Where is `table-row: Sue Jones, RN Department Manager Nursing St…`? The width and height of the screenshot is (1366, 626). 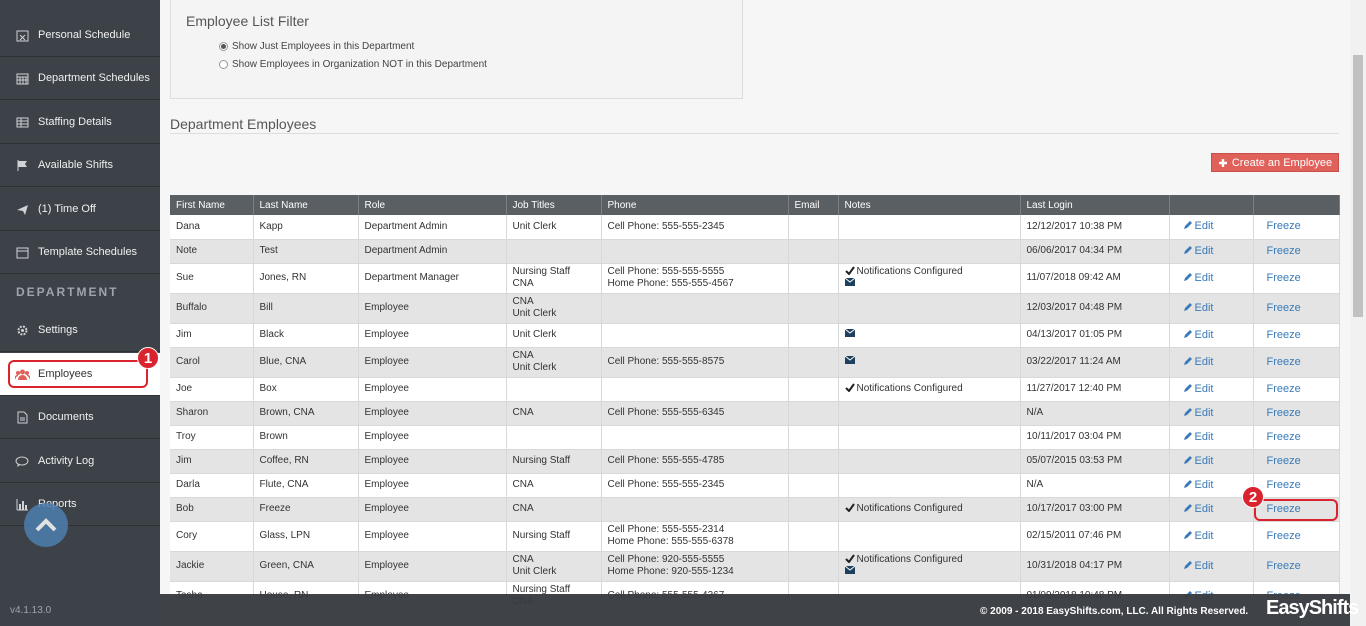
table-row: Sue Jones, RN Department Manager Nursing St… is located at coordinates (755, 278).